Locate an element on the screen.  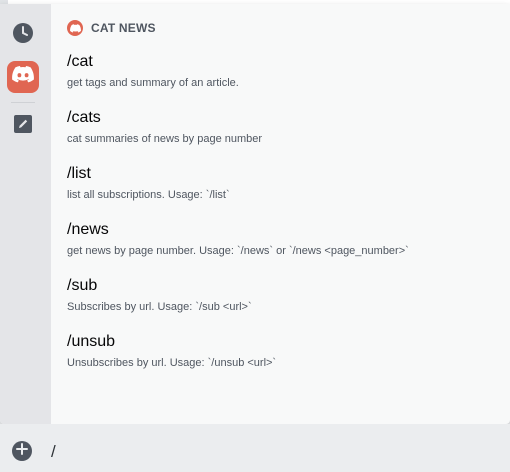
cat-news-app-button is located at coordinates (23, 77).